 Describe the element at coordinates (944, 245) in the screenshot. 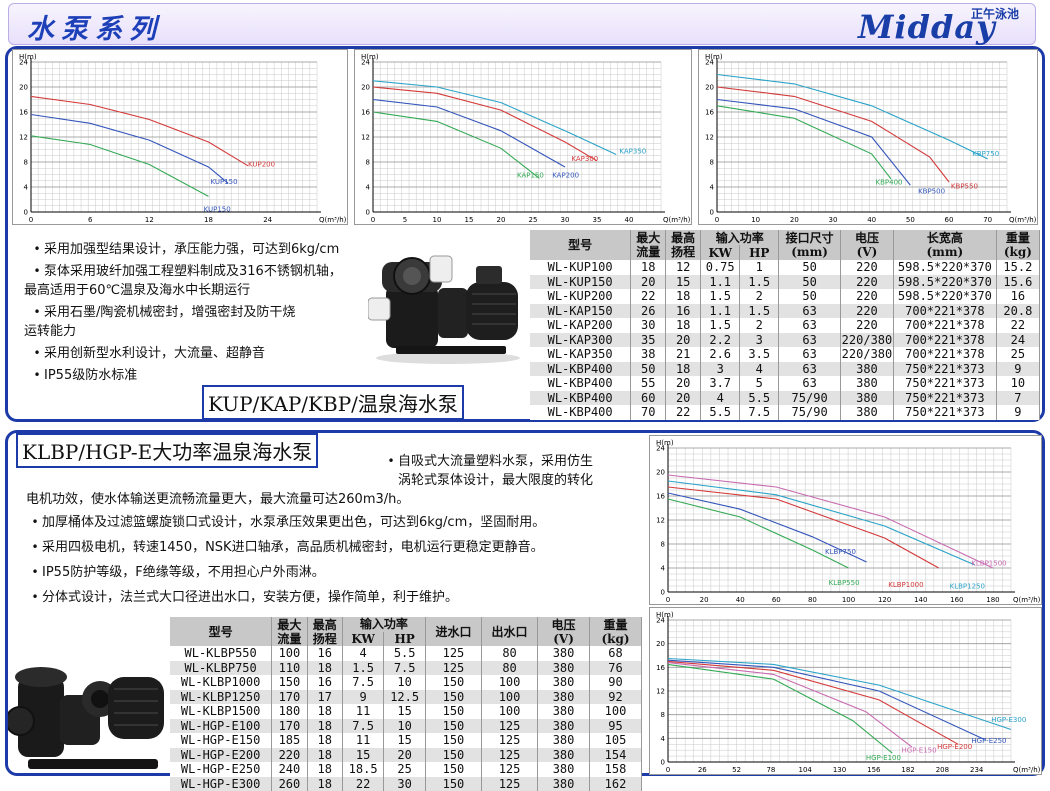

I see `column-header: 长宽高 (mm)` at that location.